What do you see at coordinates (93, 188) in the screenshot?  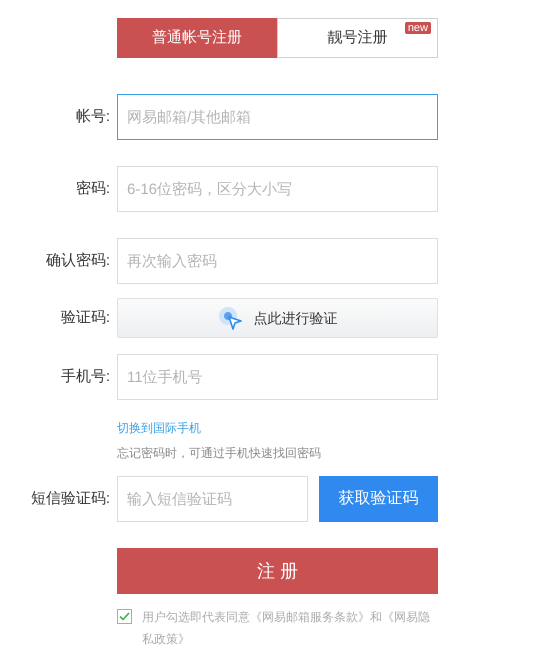 I see `field-label: 密码:` at bounding box center [93, 188].